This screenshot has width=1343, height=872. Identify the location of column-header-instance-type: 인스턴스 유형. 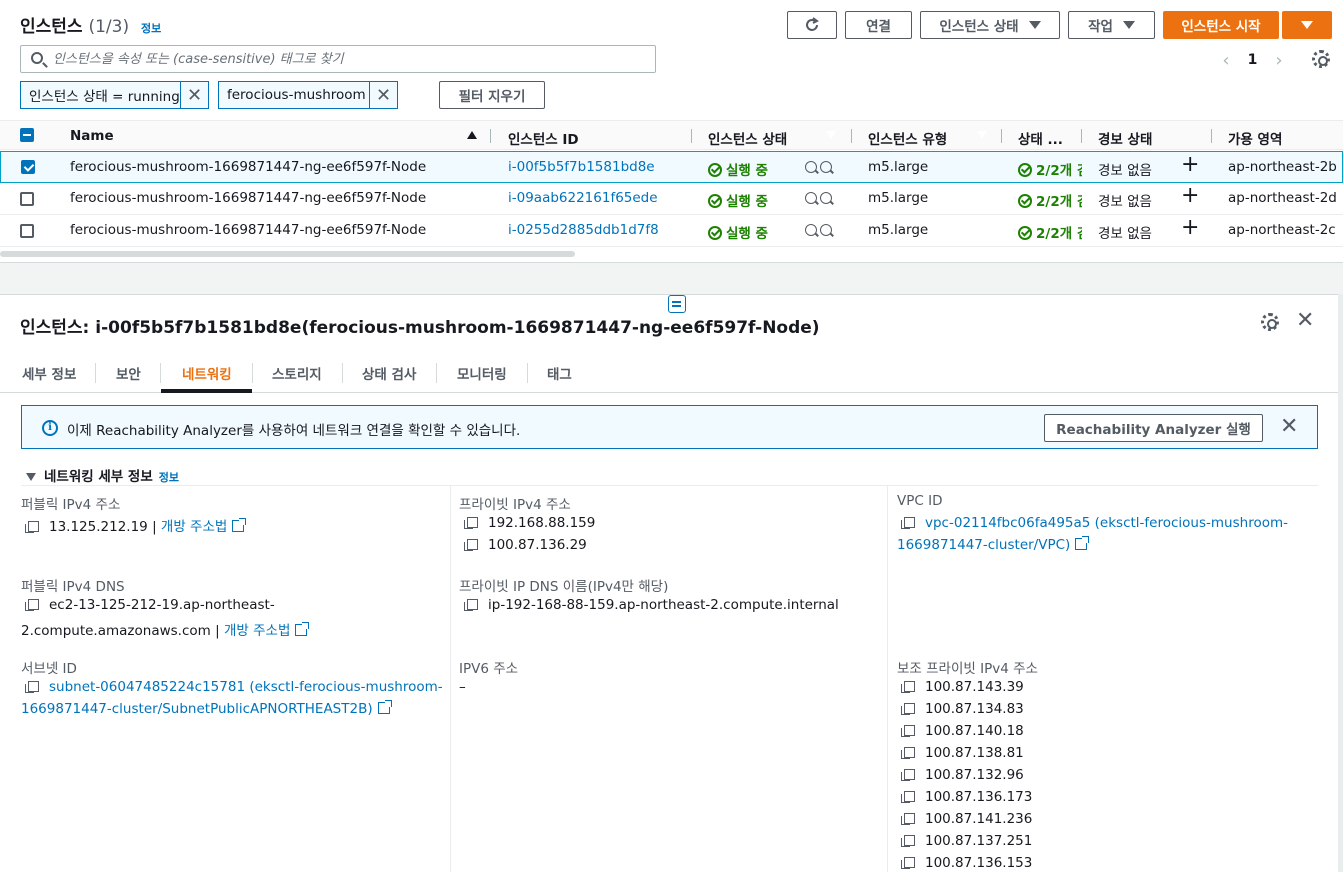
(907, 138).